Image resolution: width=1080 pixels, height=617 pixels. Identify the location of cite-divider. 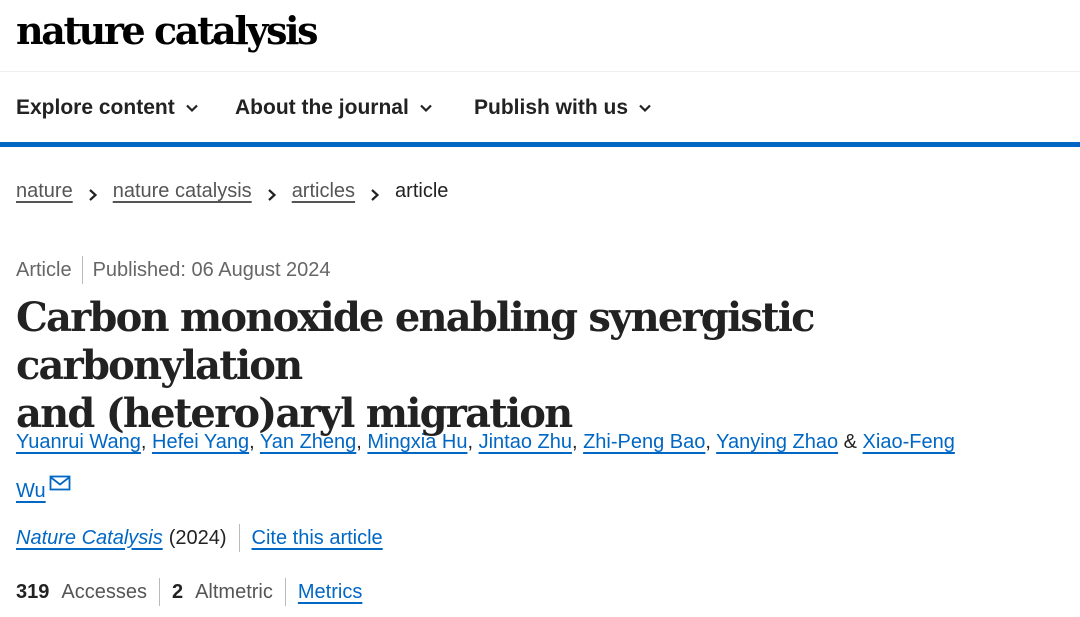
(239, 538).